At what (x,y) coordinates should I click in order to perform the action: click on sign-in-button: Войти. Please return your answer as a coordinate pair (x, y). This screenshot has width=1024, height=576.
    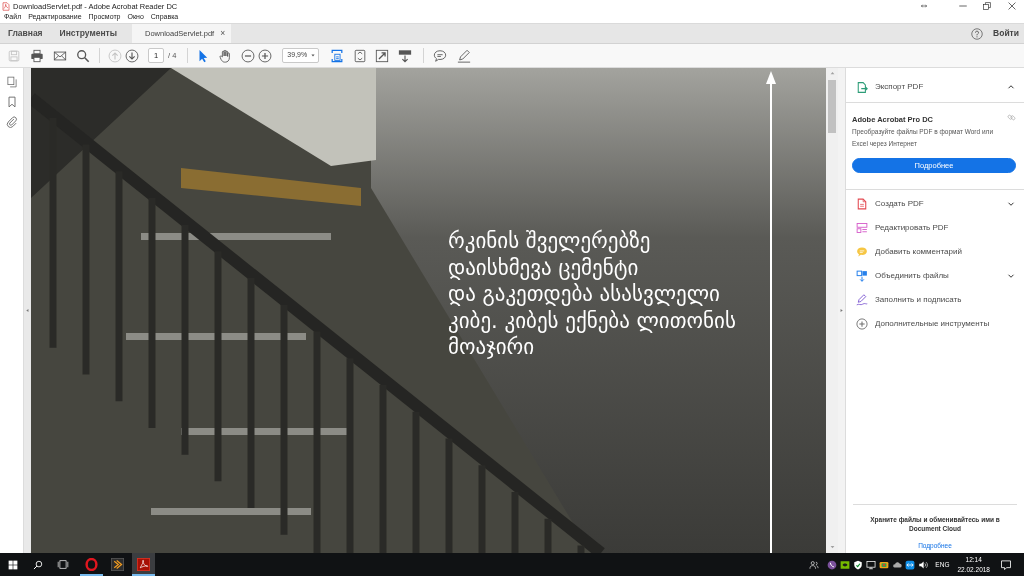
    Looking at the image, I should click on (1006, 33).